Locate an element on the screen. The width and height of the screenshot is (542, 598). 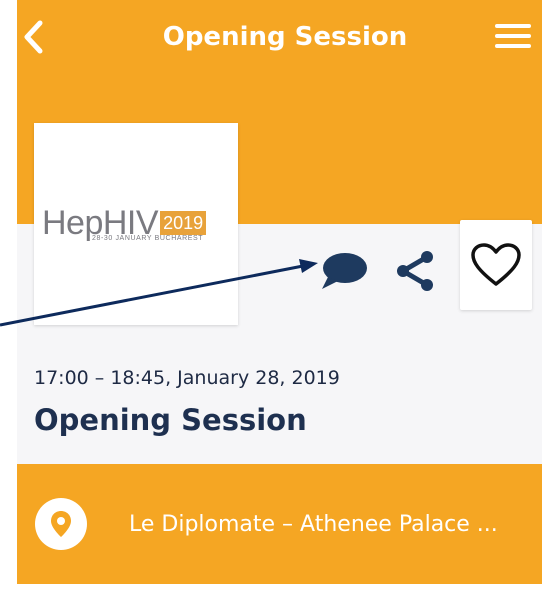
page-title: Opening Session is located at coordinates (285, 37).